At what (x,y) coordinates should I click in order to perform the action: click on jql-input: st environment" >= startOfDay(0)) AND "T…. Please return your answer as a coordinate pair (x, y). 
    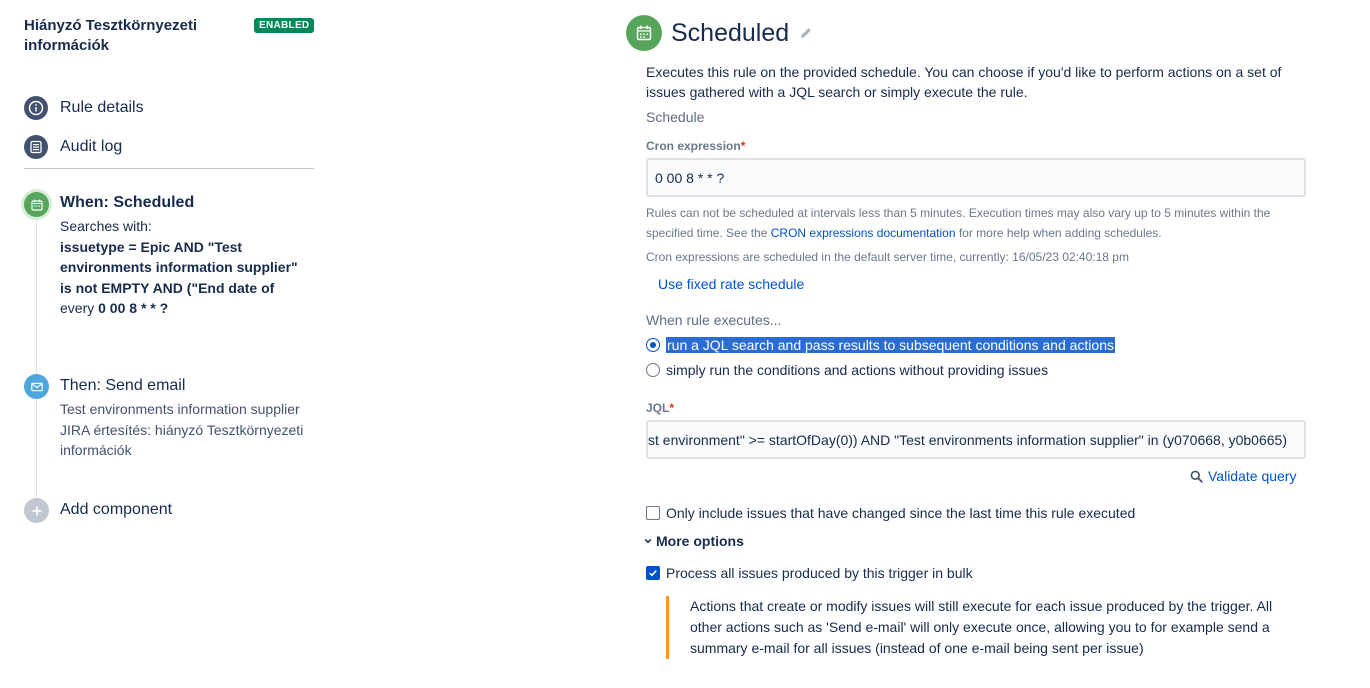
    Looking at the image, I should click on (976, 439).